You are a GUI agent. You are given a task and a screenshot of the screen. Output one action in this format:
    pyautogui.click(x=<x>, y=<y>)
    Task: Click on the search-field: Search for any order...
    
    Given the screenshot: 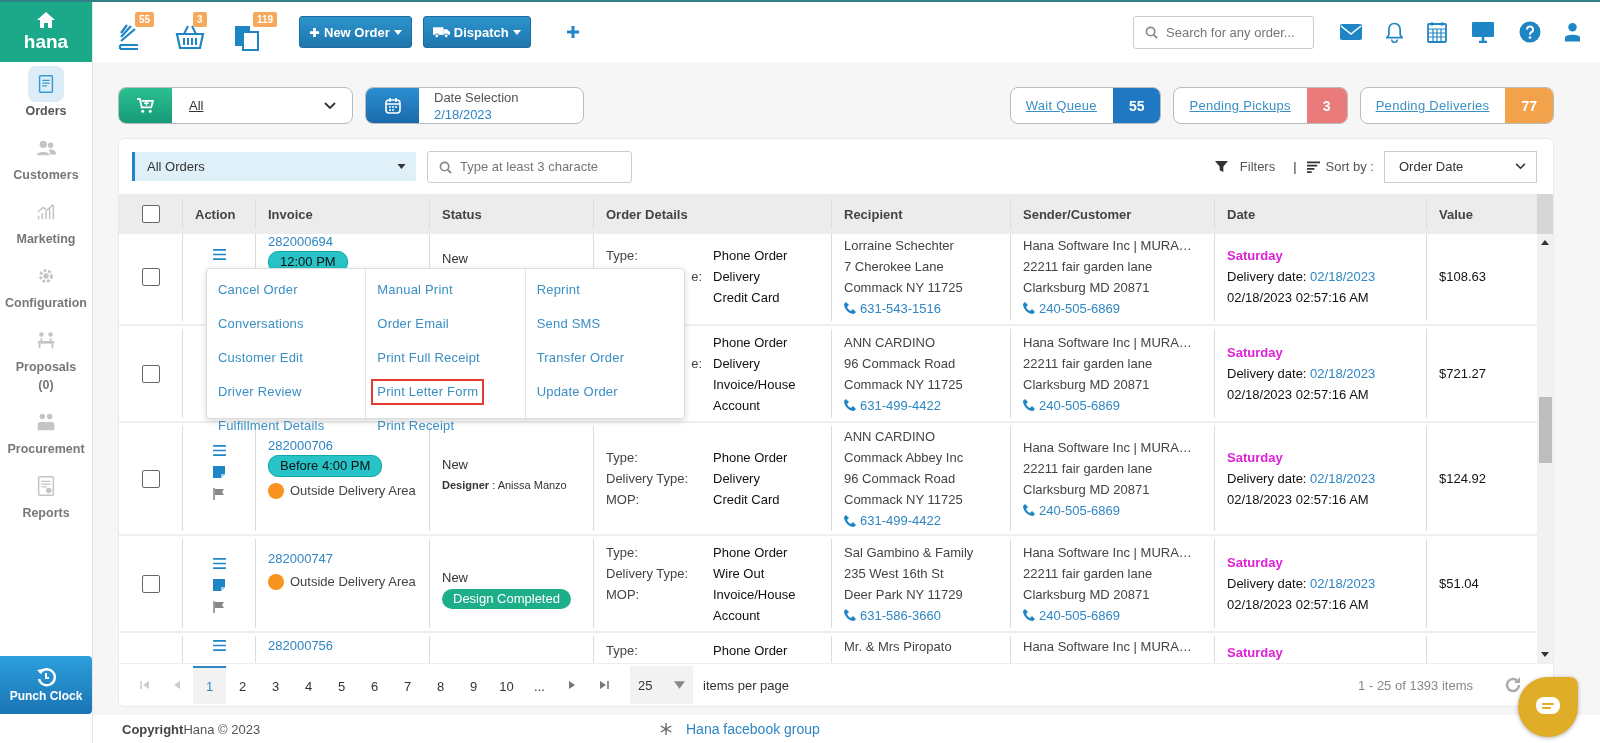 What is the action you would take?
    pyautogui.click(x=1223, y=32)
    